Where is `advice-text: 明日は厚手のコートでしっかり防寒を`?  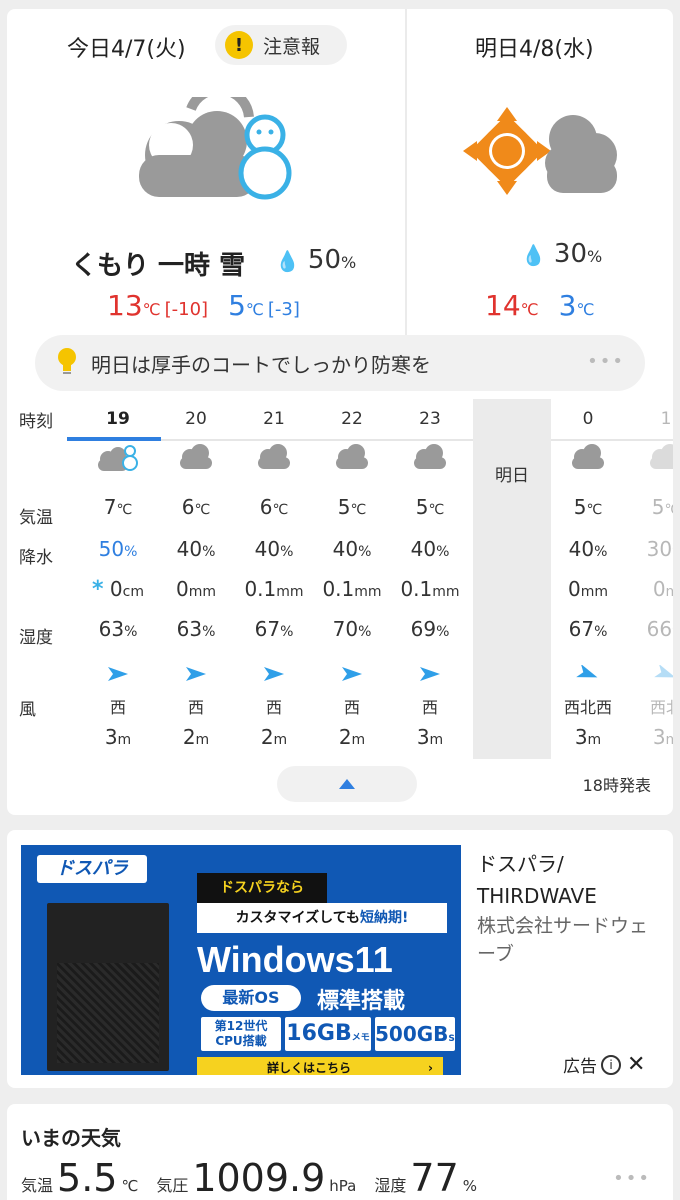 advice-text: 明日は厚手のコートでしっかり防寒を is located at coordinates (261, 364).